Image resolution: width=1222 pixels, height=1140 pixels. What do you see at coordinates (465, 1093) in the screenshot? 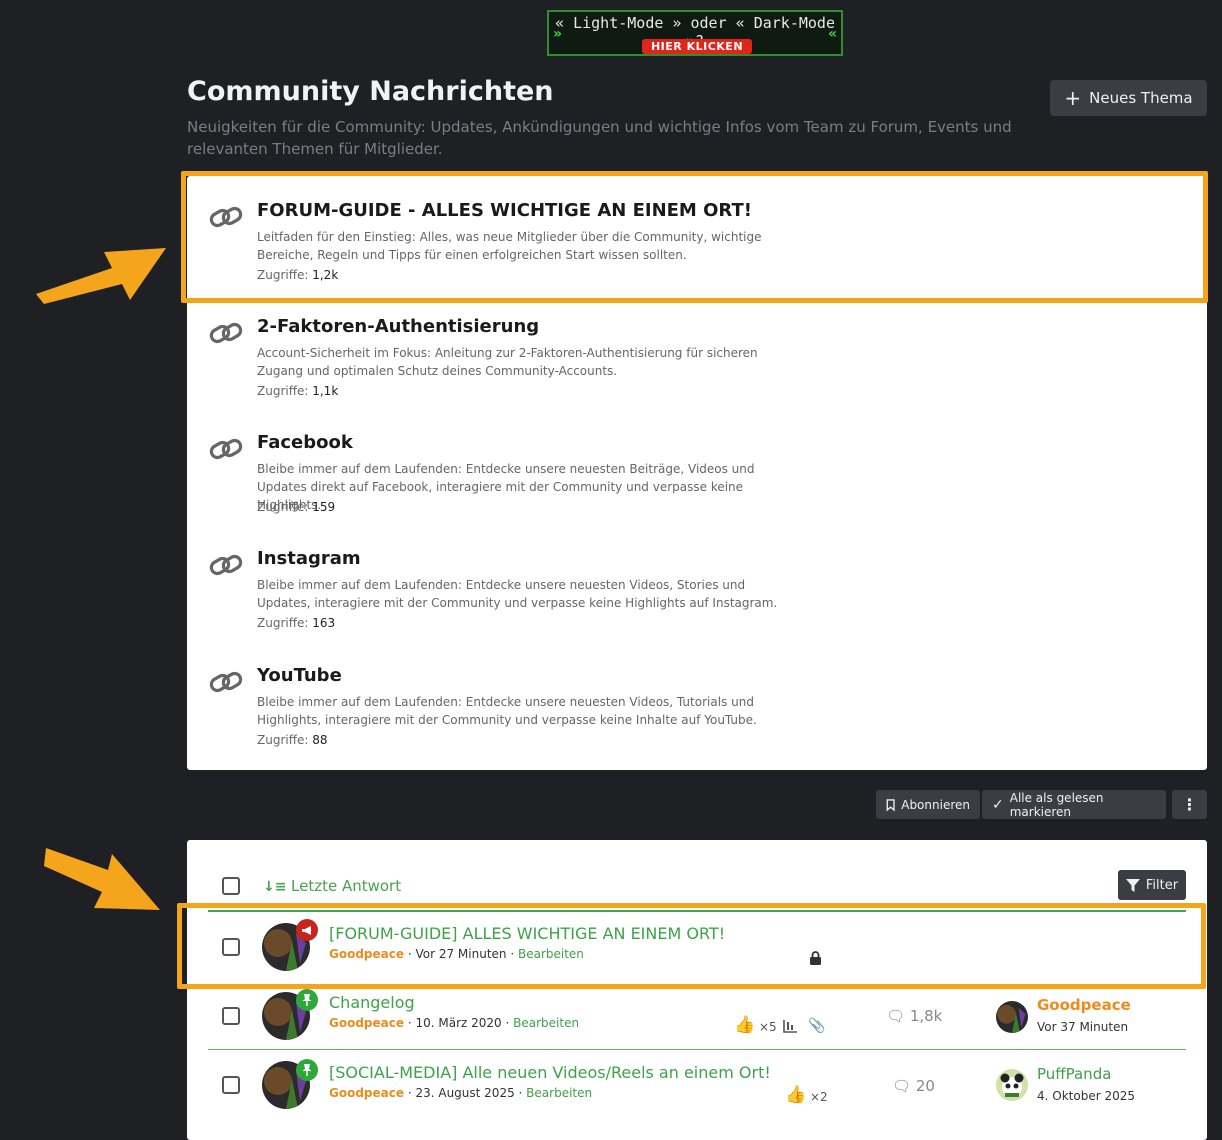
I see `thread-date: 23. August 2025` at bounding box center [465, 1093].